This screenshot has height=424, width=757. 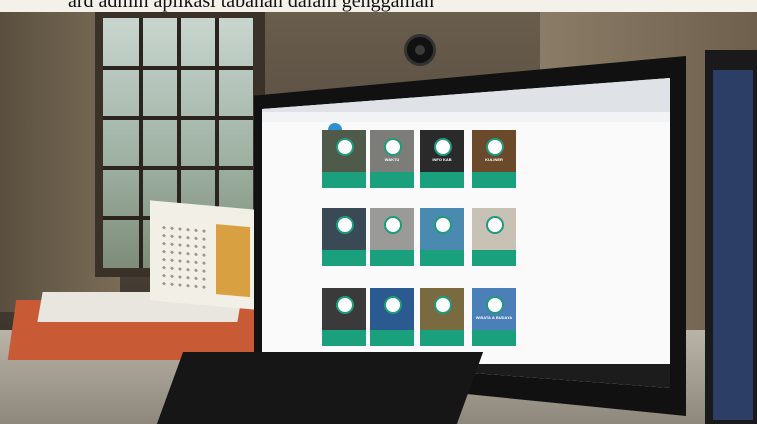 I want to click on app-tile: WISATA & BUDAYA, so click(x=494, y=317).